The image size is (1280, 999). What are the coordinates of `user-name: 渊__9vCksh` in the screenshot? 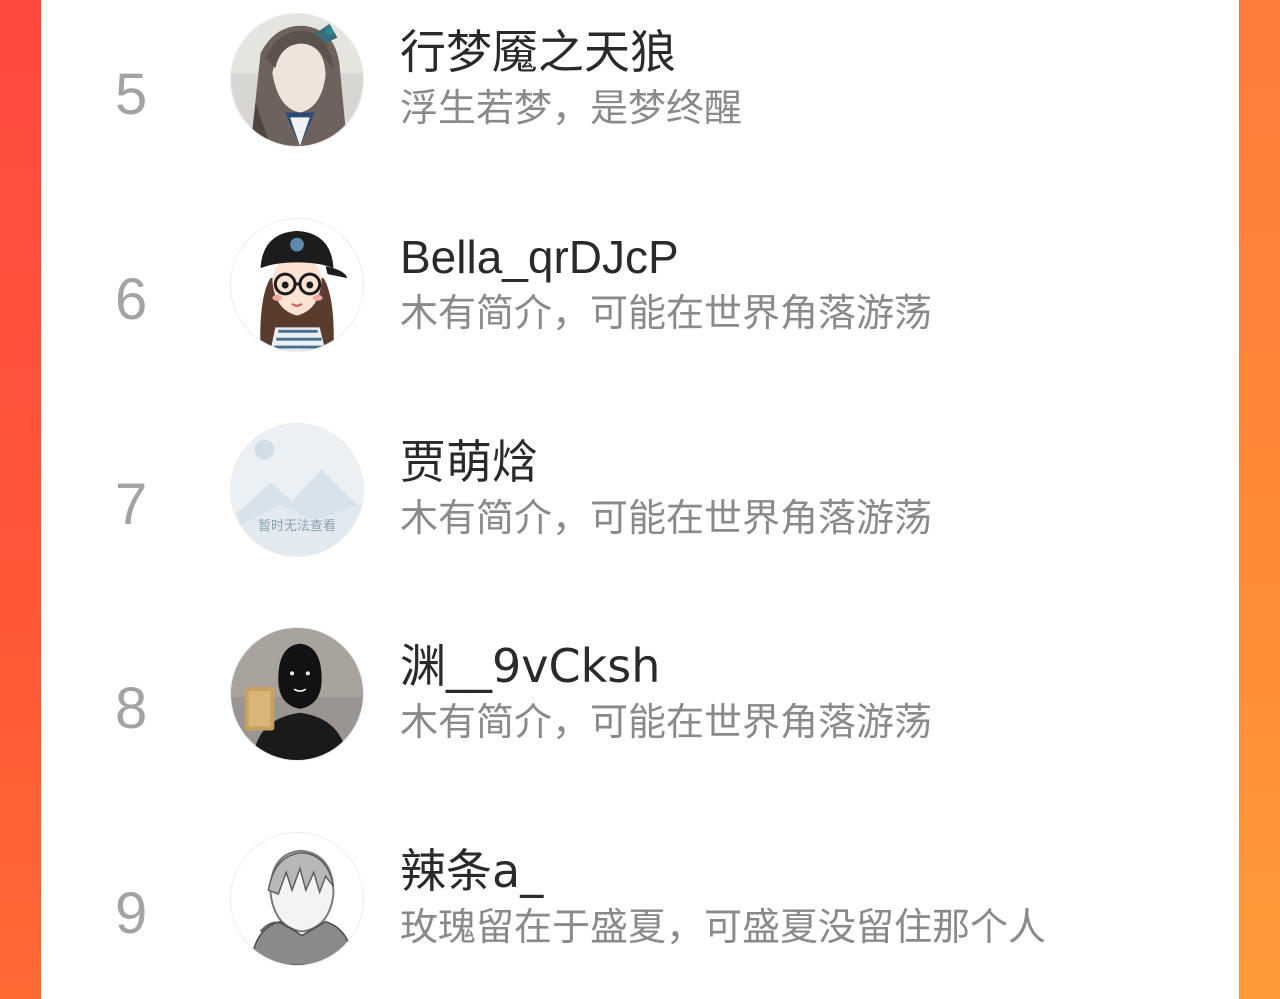 It's located at (530, 666).